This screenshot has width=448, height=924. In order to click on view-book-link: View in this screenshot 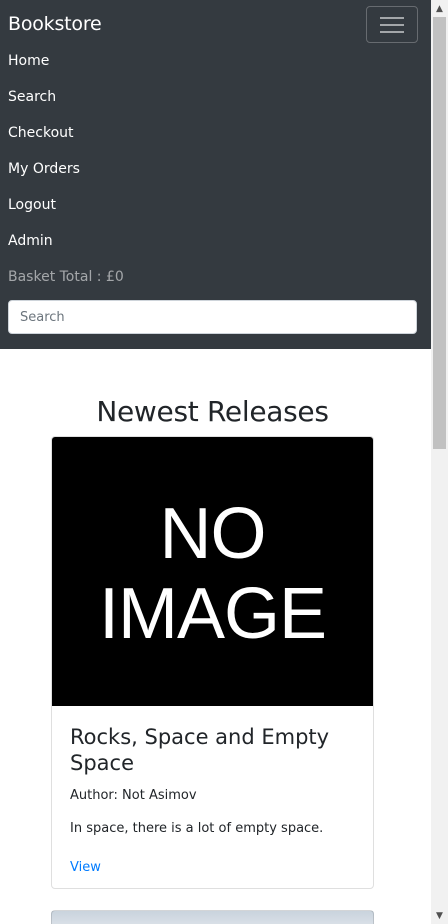, I will do `click(85, 867)`.